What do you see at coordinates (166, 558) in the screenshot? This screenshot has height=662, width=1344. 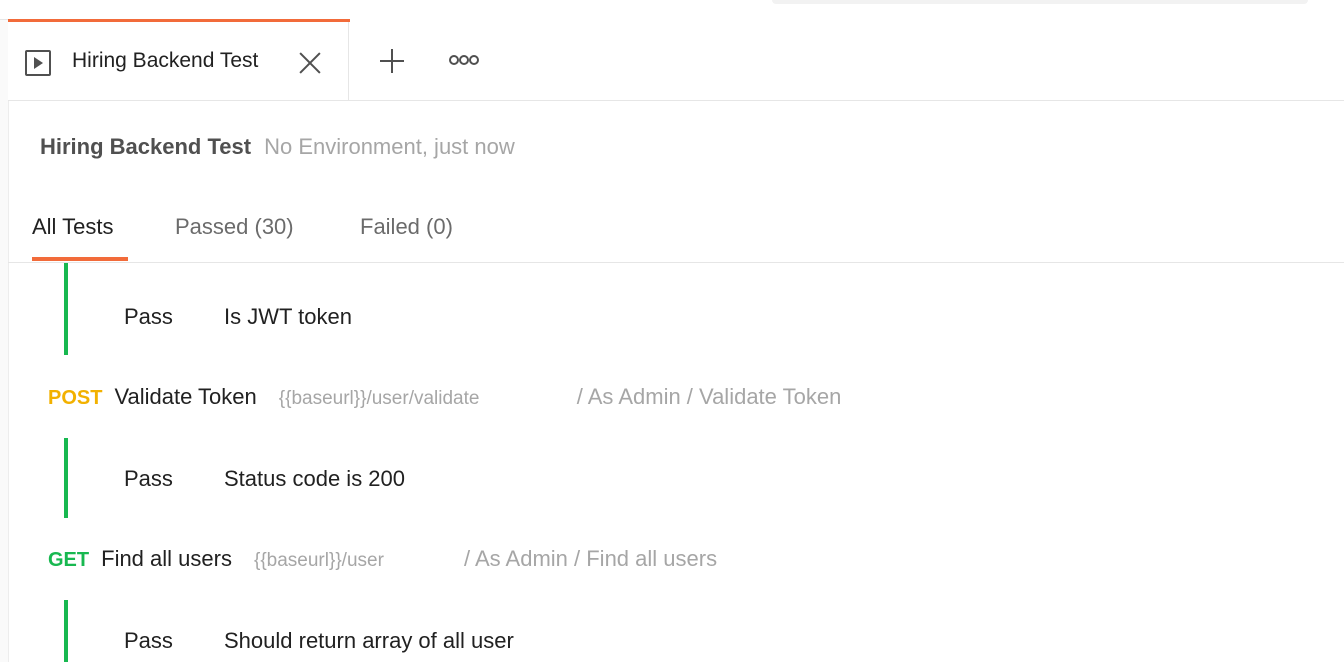 I see `request-name: Find all users` at bounding box center [166, 558].